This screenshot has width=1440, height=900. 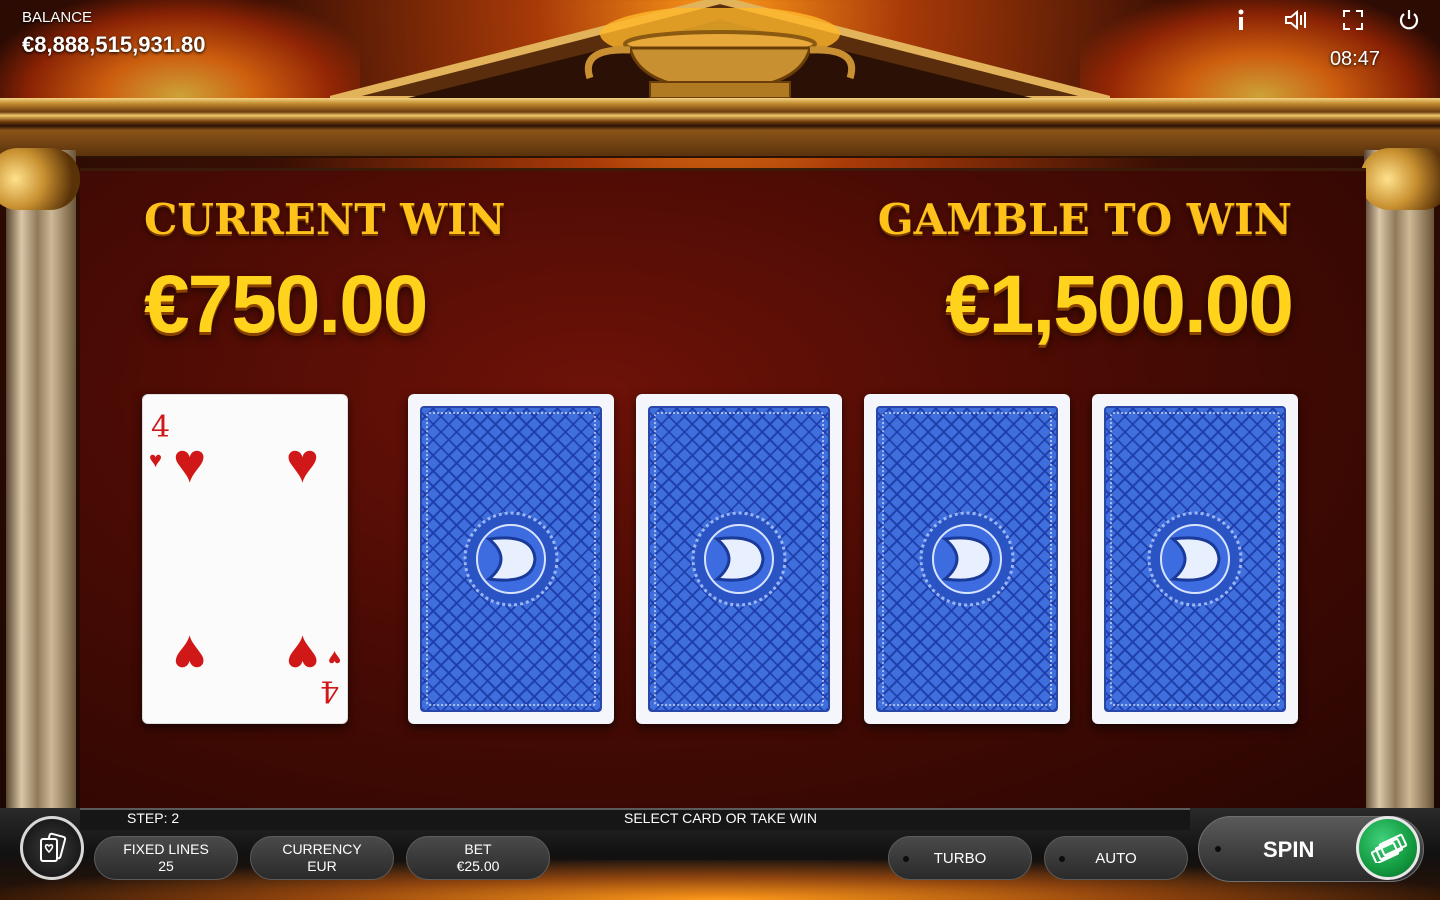 I want to click on instruction-text: SELECT CARD OR TAKE WIN, so click(x=720, y=818).